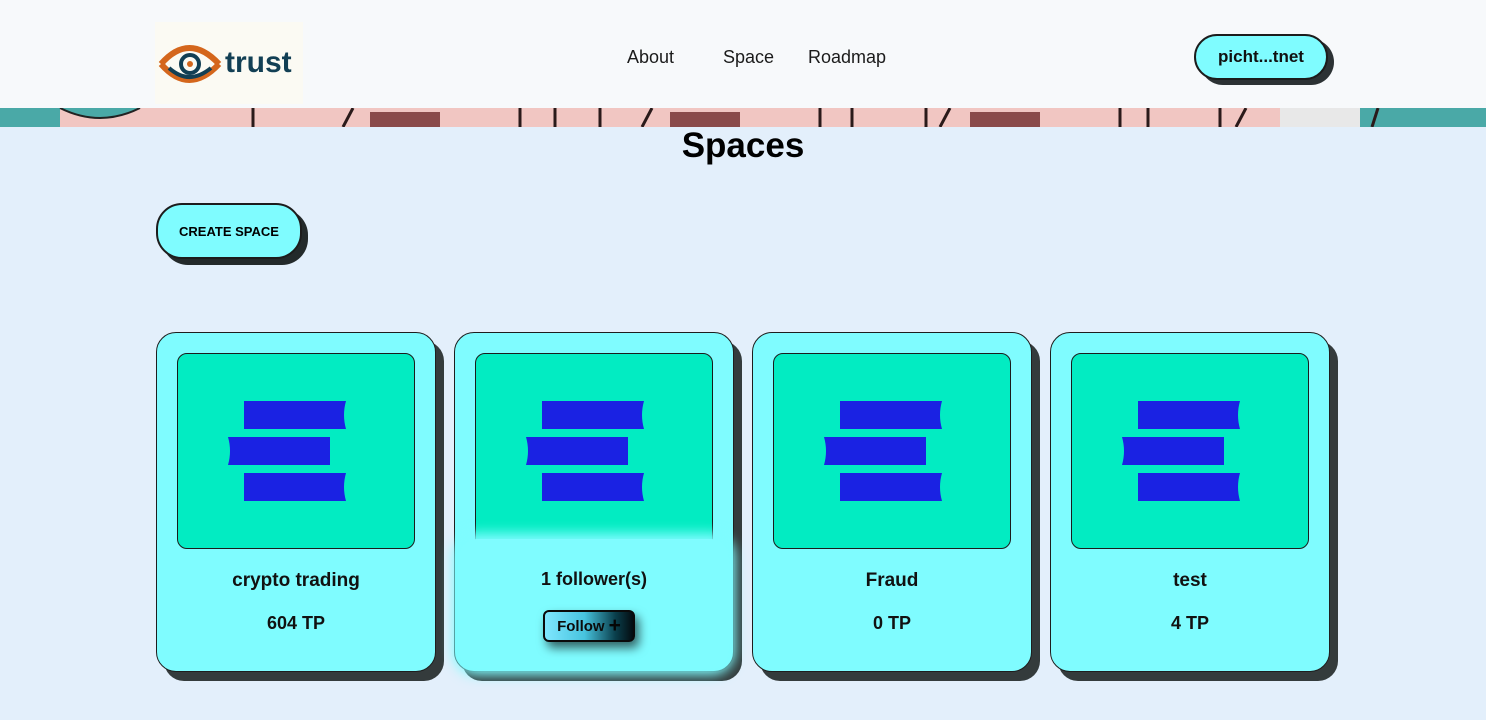 This screenshot has height=720, width=1486. What do you see at coordinates (614, 625) in the screenshot?
I see `plus-icon: +` at bounding box center [614, 625].